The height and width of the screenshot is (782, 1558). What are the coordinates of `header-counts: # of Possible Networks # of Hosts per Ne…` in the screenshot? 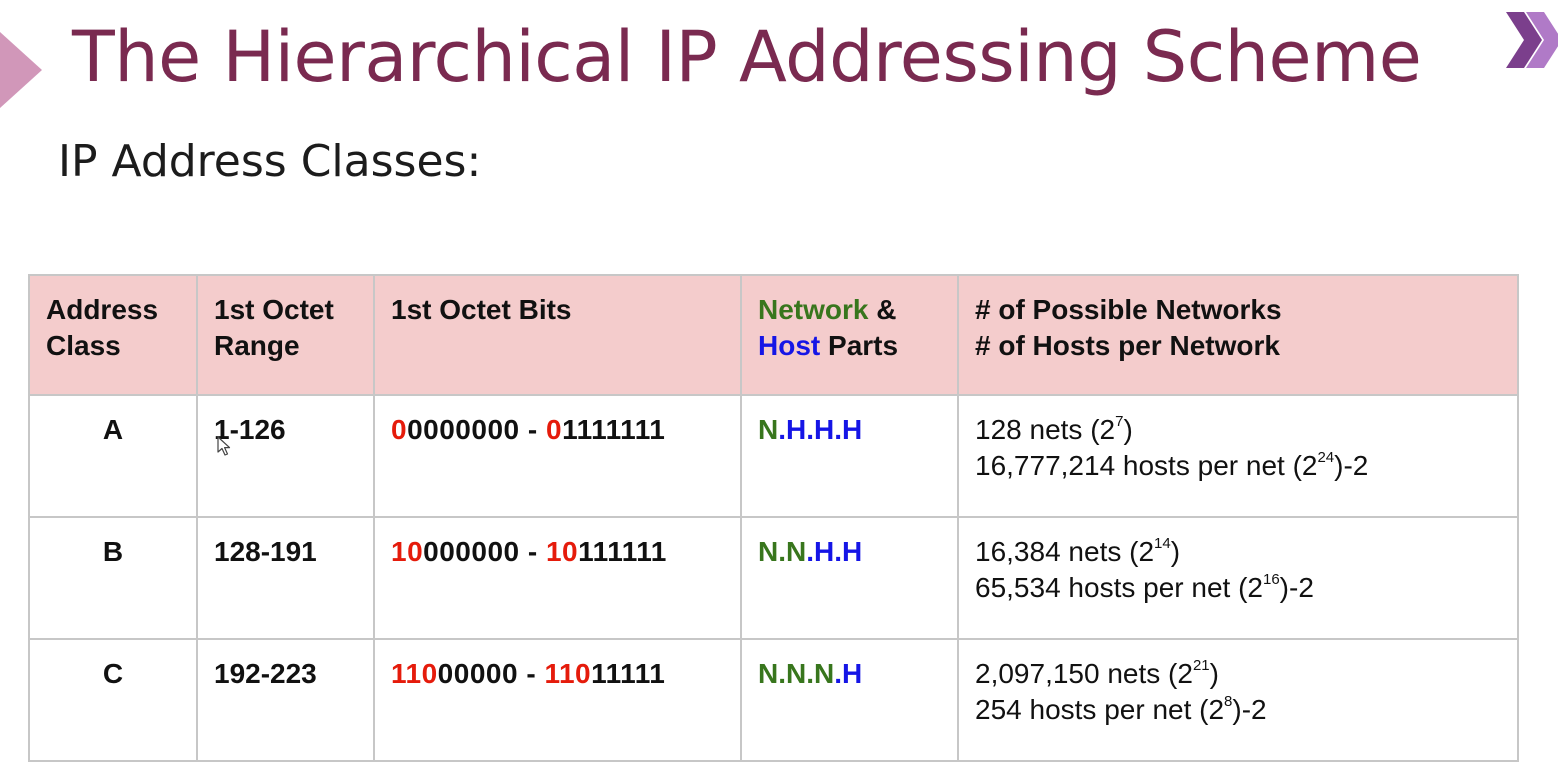 It's located at (1238, 335).